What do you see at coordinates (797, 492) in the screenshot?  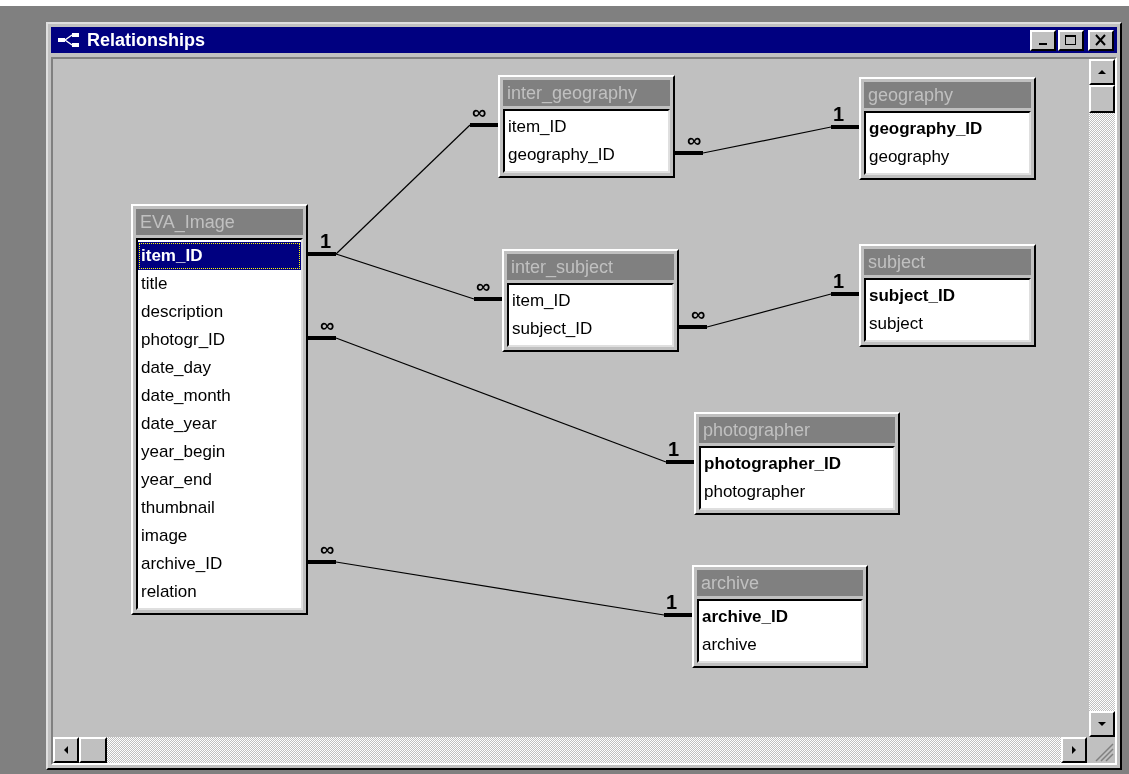 I see `field-item: photographer` at bounding box center [797, 492].